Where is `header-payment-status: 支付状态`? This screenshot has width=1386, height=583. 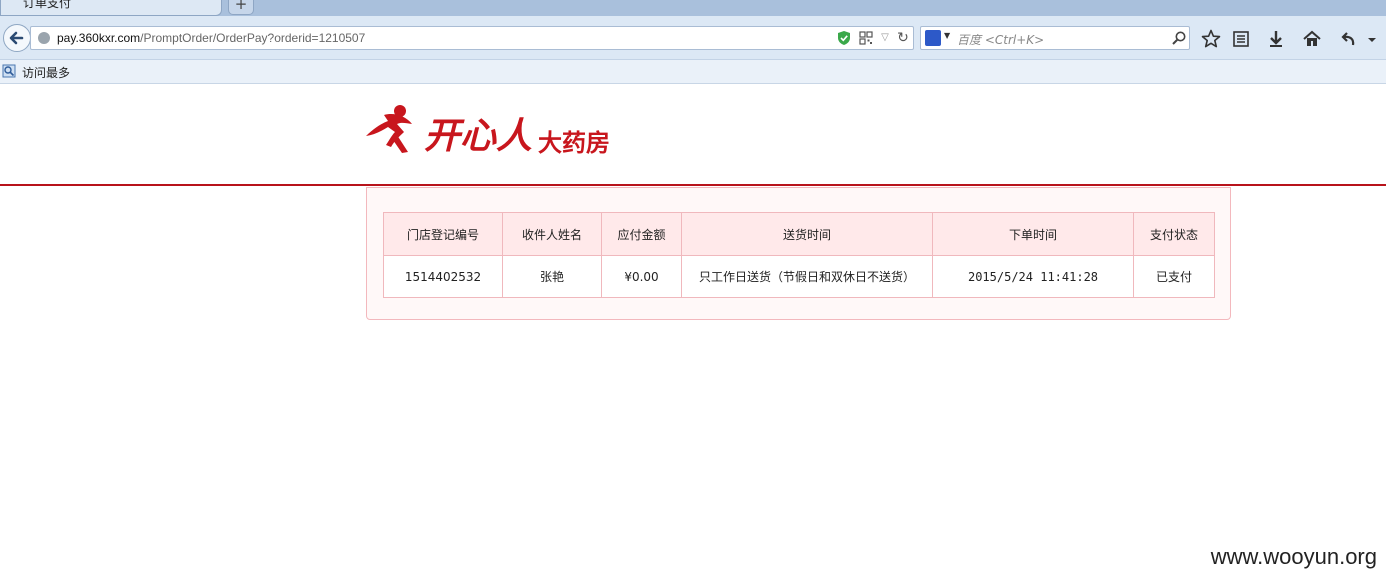 header-payment-status: 支付状态 is located at coordinates (1174, 234).